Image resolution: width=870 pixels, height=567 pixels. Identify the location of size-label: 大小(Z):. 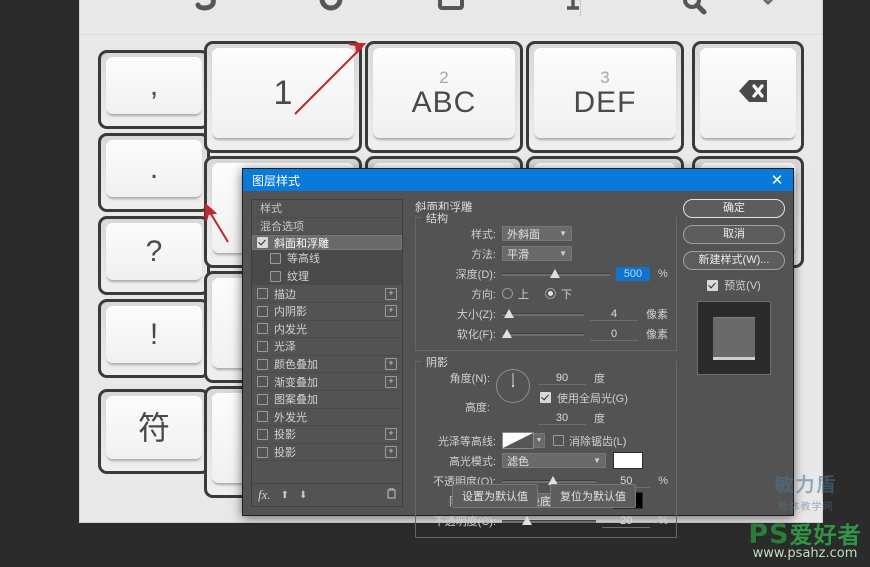
(476, 314).